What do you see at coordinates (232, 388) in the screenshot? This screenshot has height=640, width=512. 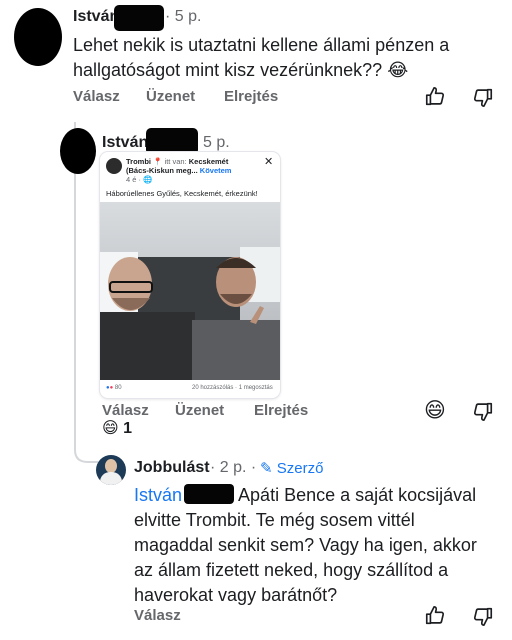 I see `post-stats: 20 hozzászólás · 1 megosztás` at bounding box center [232, 388].